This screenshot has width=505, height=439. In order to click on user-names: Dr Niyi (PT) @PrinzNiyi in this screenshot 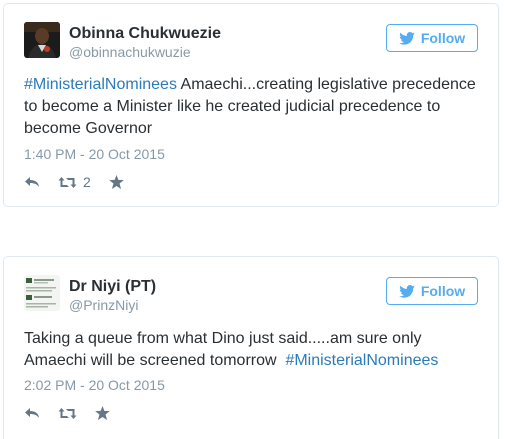, I will do `click(112, 296)`.